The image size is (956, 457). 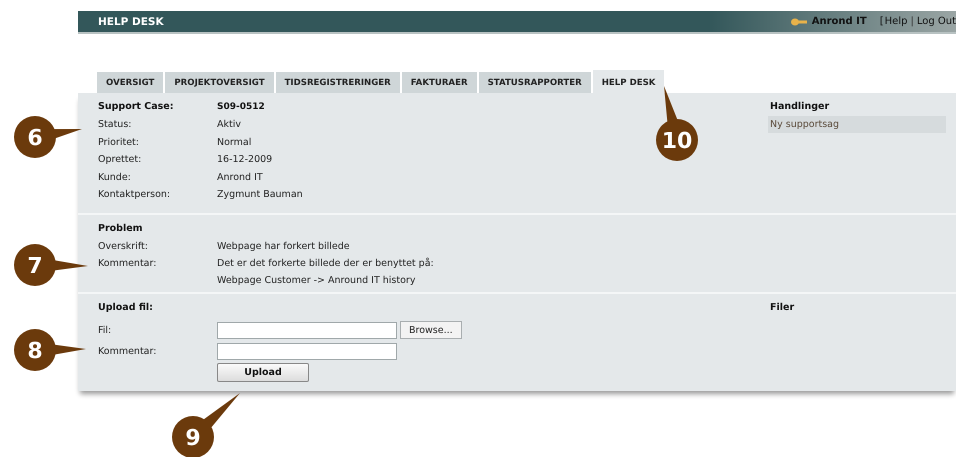 What do you see at coordinates (677, 141) in the screenshot?
I see `callout-number: 10` at bounding box center [677, 141].